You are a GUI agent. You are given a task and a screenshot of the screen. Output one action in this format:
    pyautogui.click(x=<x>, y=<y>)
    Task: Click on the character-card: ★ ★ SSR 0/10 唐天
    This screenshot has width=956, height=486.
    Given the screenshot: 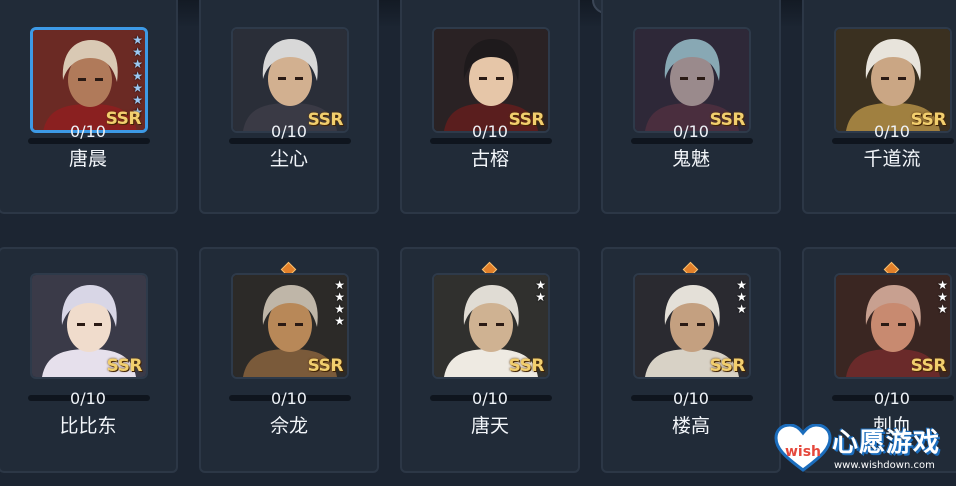 What is the action you would take?
    pyautogui.click(x=490, y=360)
    